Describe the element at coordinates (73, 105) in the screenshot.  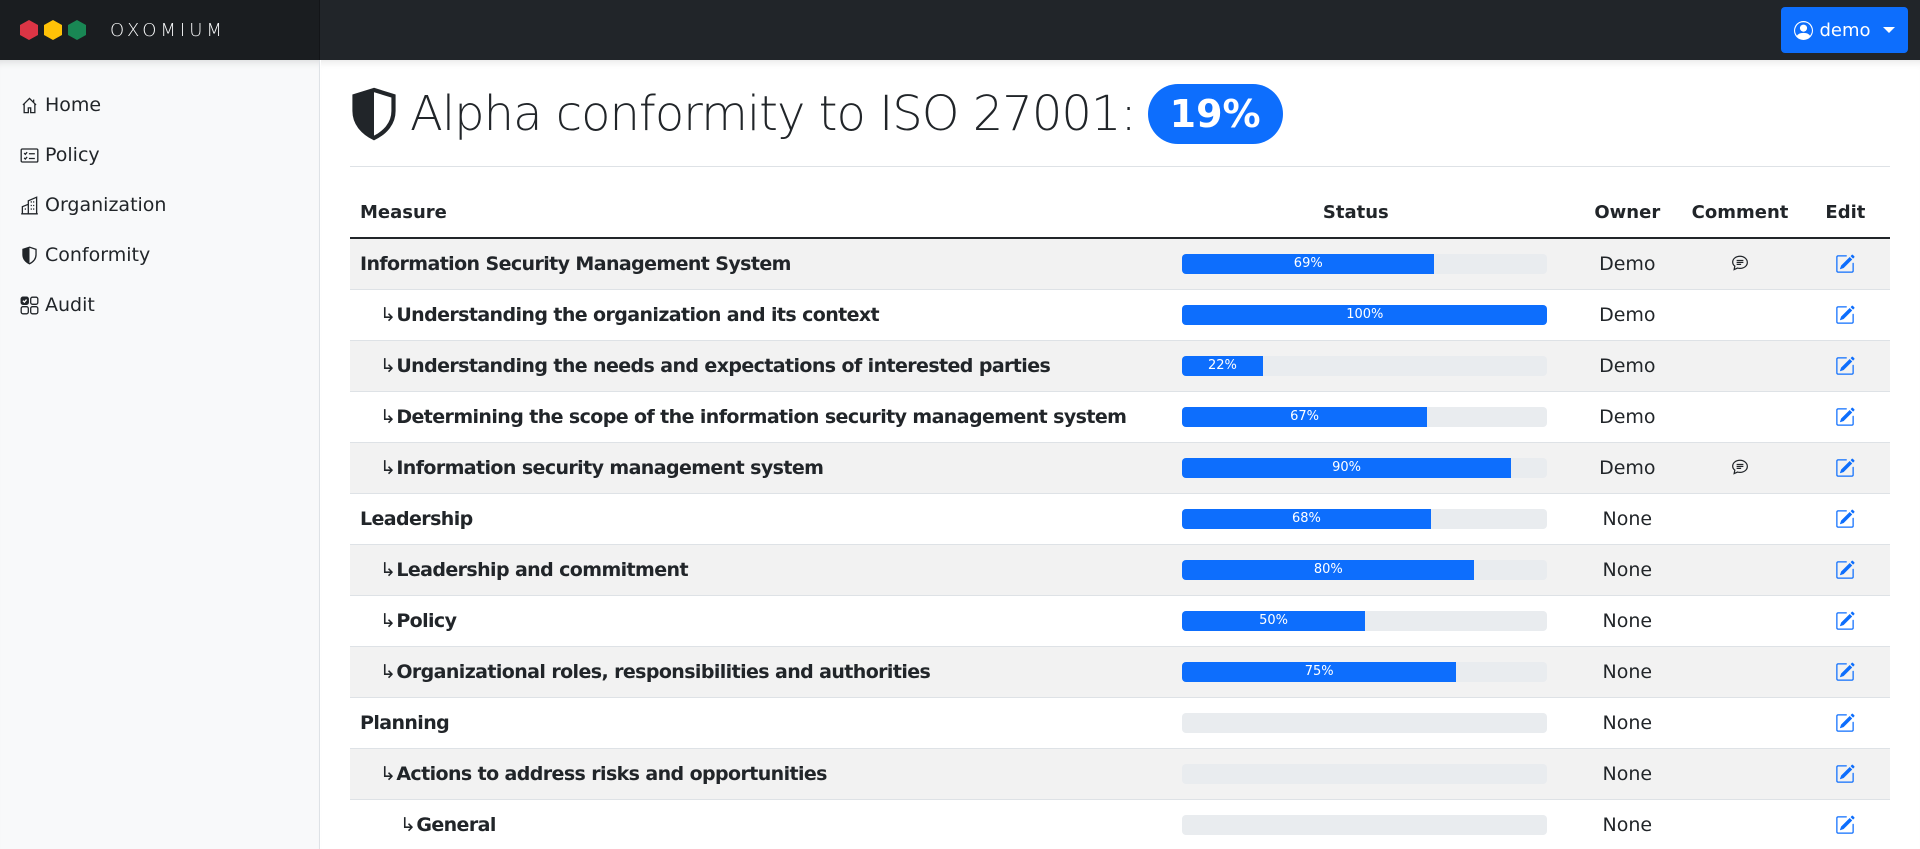
I see `sidebar-item-label: Home` at that location.